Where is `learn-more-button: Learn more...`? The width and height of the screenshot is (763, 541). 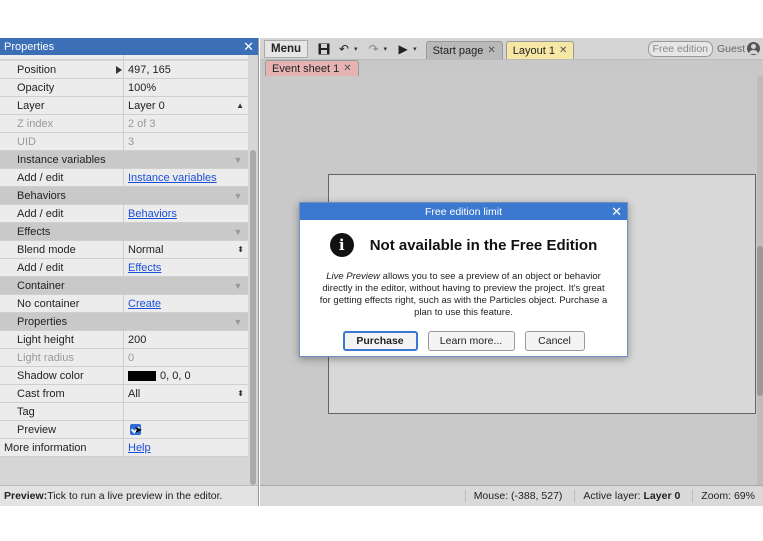 learn-more-button: Learn more... is located at coordinates (471, 341).